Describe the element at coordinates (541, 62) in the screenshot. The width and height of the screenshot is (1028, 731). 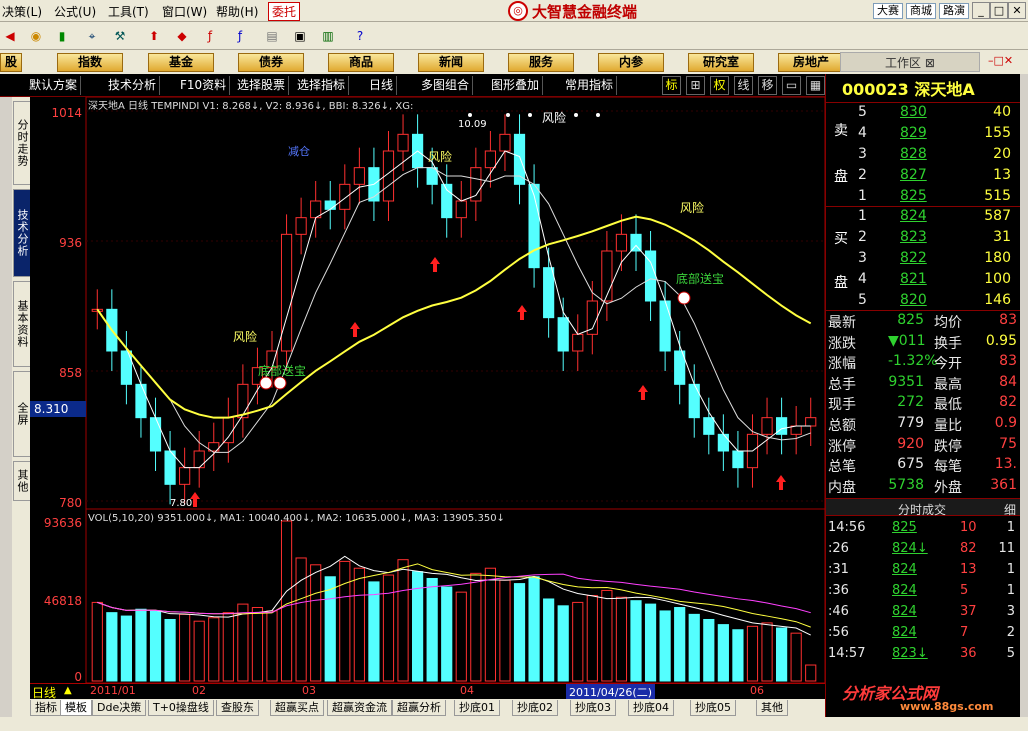
I see `nav-service: 服务` at that location.